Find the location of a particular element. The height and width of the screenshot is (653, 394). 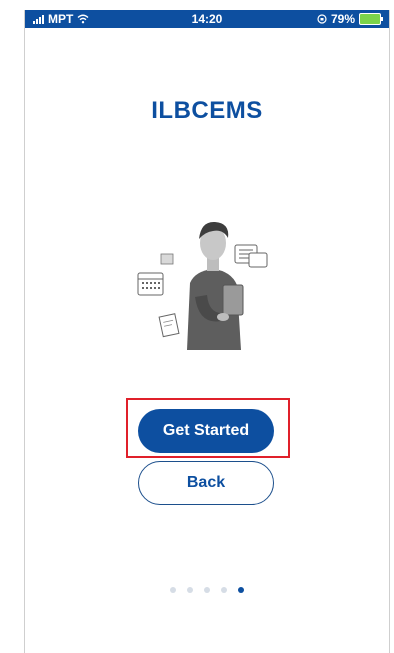

back-button: Back is located at coordinates (206, 483).